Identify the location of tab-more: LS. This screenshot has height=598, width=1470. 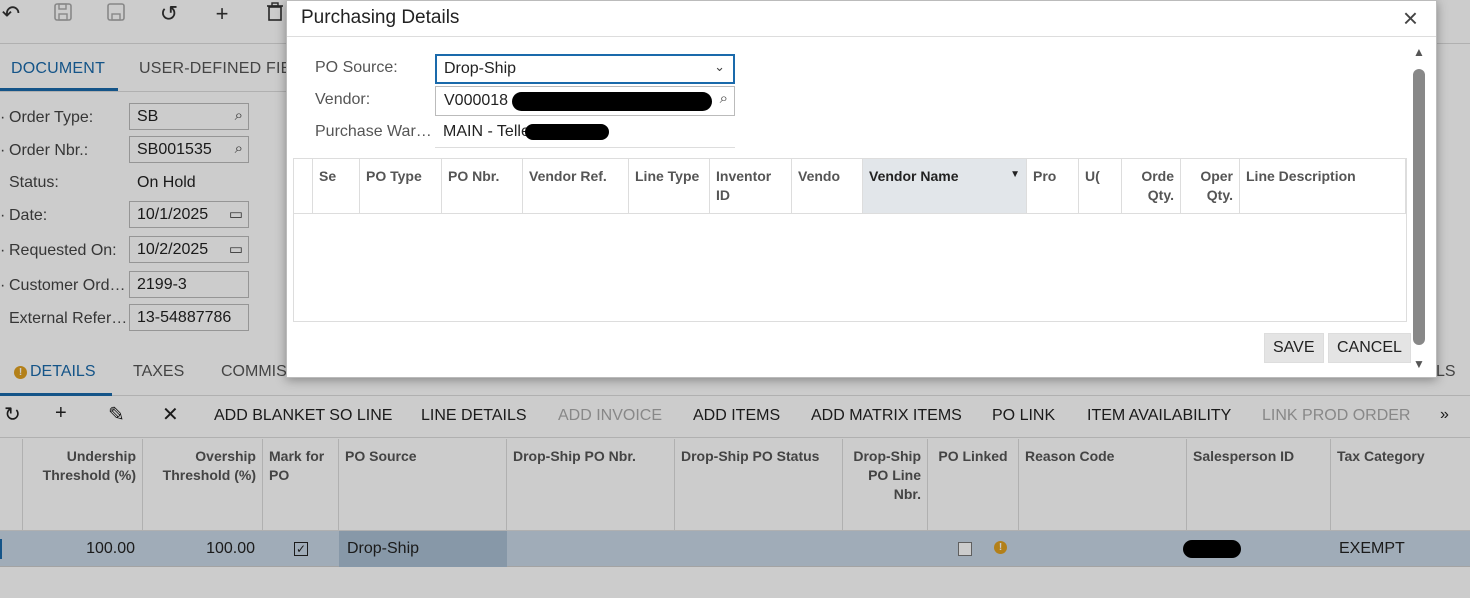
(1446, 372).